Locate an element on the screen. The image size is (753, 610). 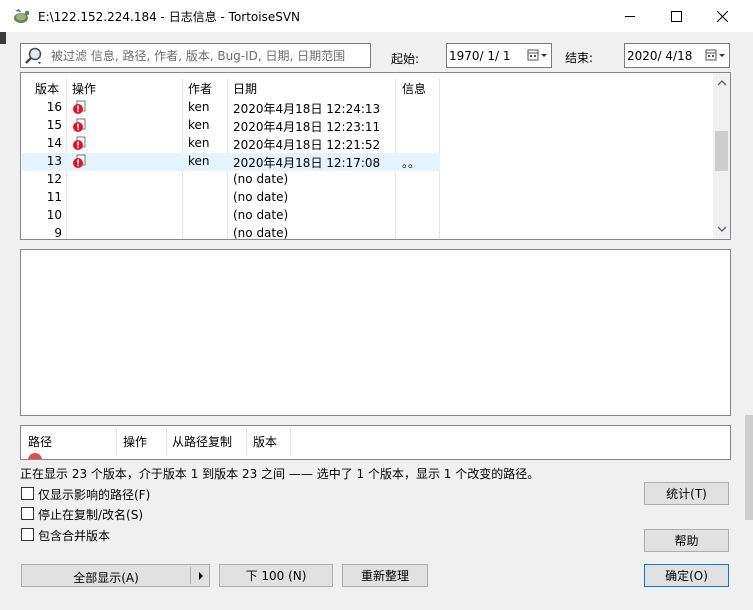
table-row: 13 ken 2020年4月18日 12:17:08 。。 is located at coordinates (231, 162).